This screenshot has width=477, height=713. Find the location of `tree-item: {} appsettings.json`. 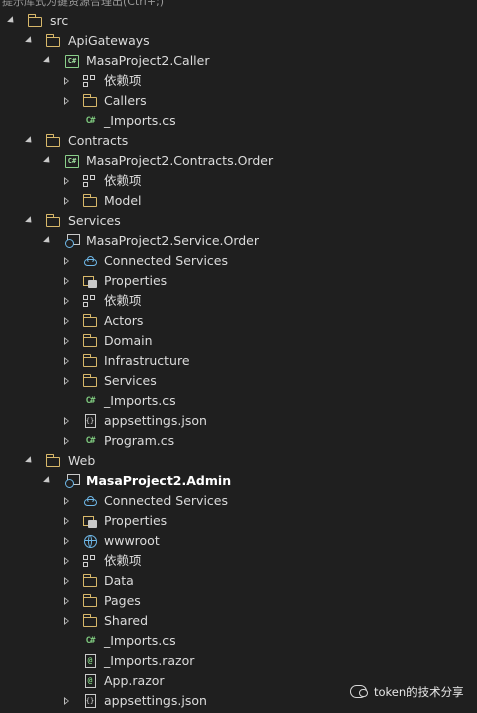

tree-item: {} appsettings.json is located at coordinates (238, 421).